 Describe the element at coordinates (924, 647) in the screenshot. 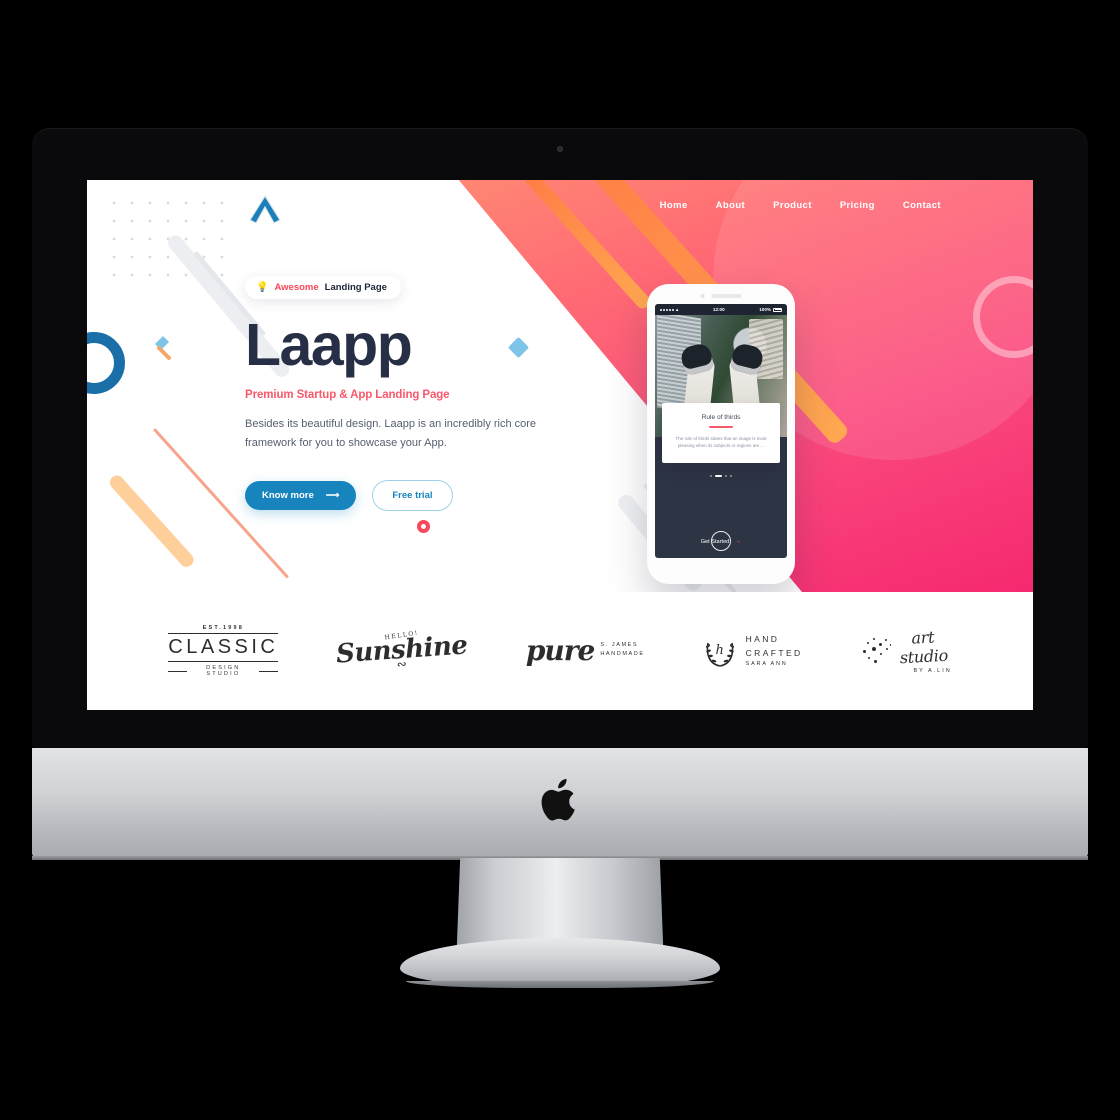

I see `logo-main-text: art studio` at that location.